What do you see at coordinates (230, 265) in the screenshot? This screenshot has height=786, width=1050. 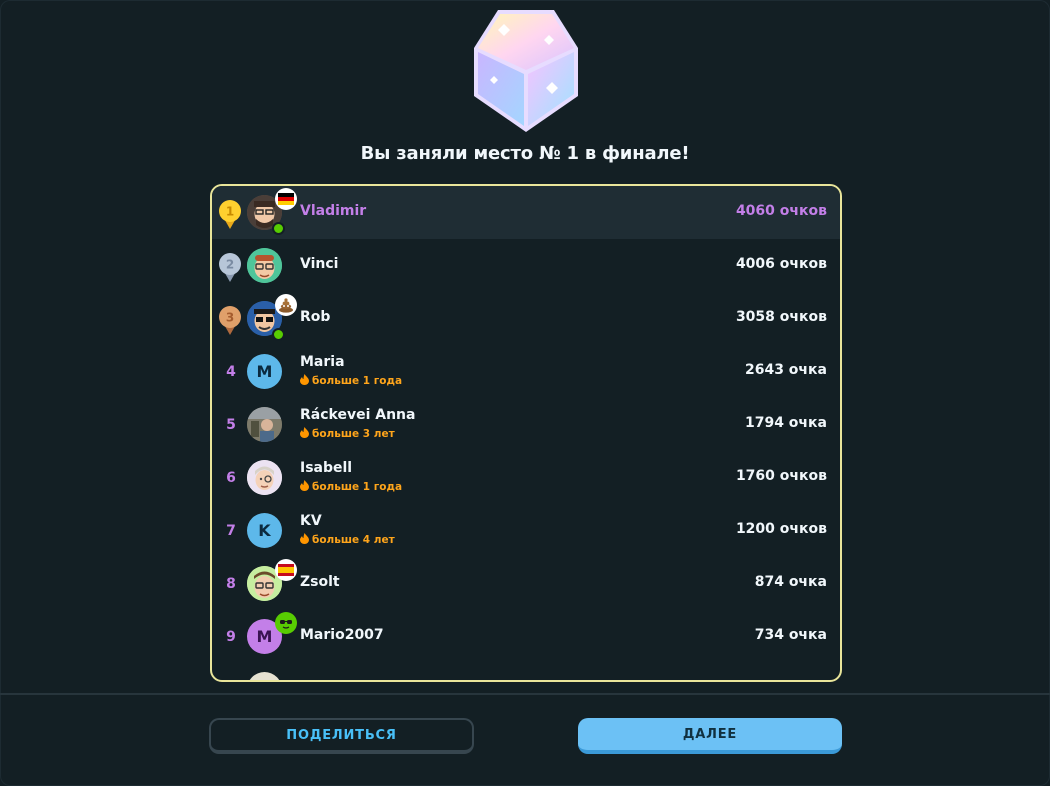 I see `medal-rank-label: 2` at bounding box center [230, 265].